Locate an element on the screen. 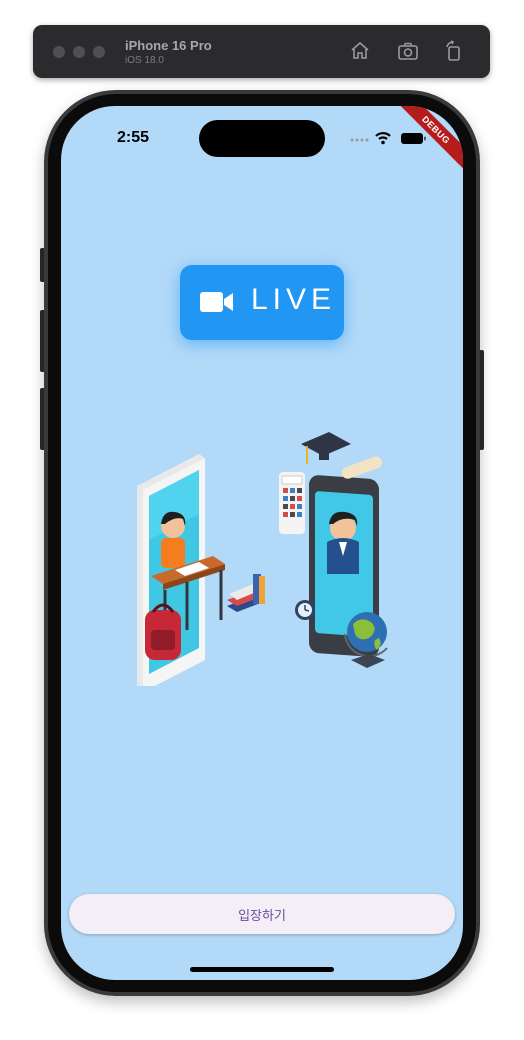 The image size is (524, 1040). battery-icon is located at coordinates (413, 138).